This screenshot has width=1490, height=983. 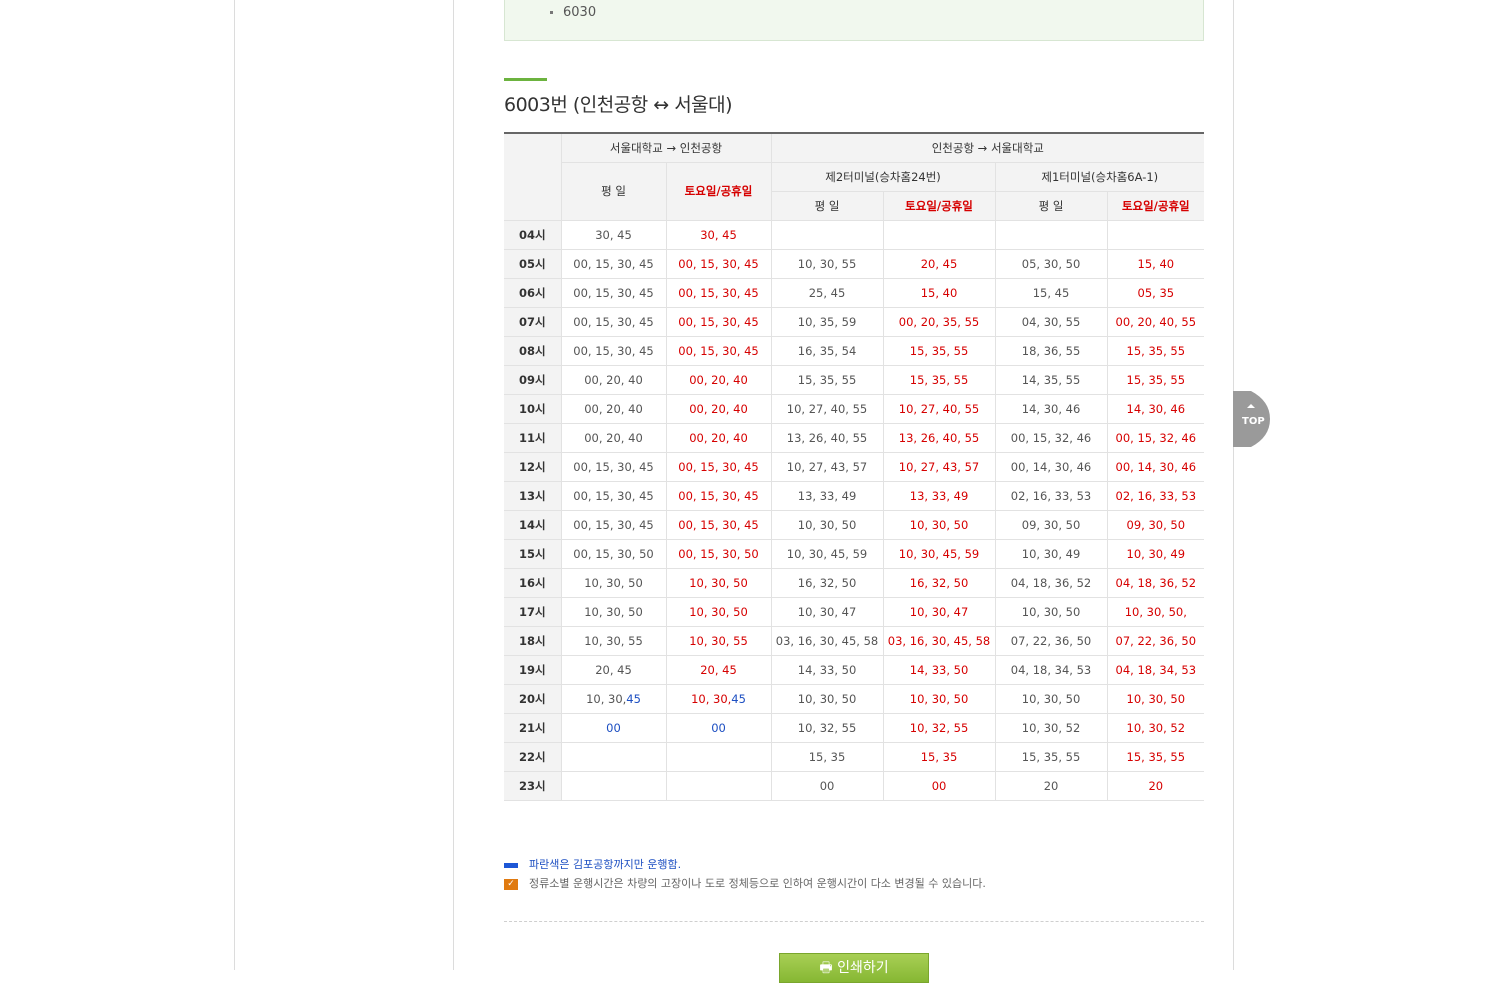 I want to click on time-text: 16, 32, 50, so click(x=827, y=582).